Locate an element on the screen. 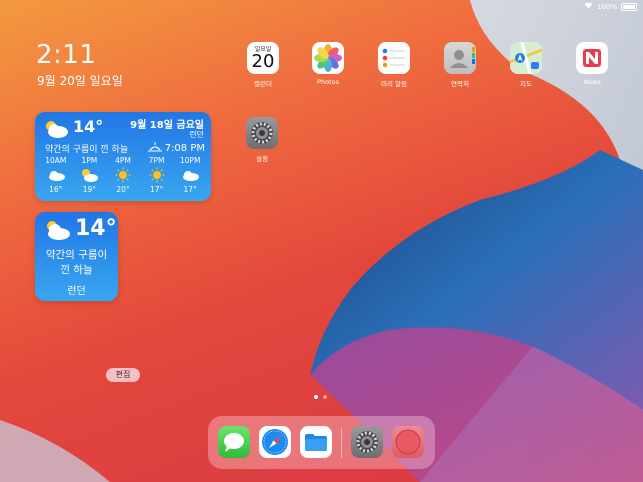  hour-item: 10PM 17° is located at coordinates (190, 175).